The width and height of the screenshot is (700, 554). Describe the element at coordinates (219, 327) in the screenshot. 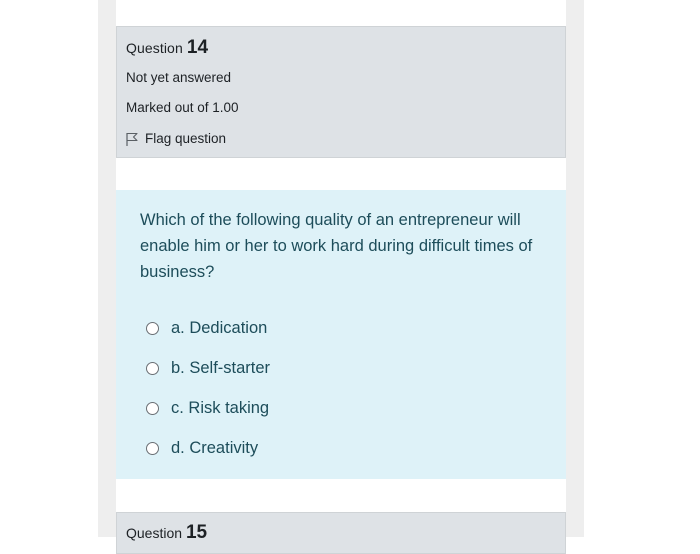

I see `answer-label: a. Dedication` at that location.